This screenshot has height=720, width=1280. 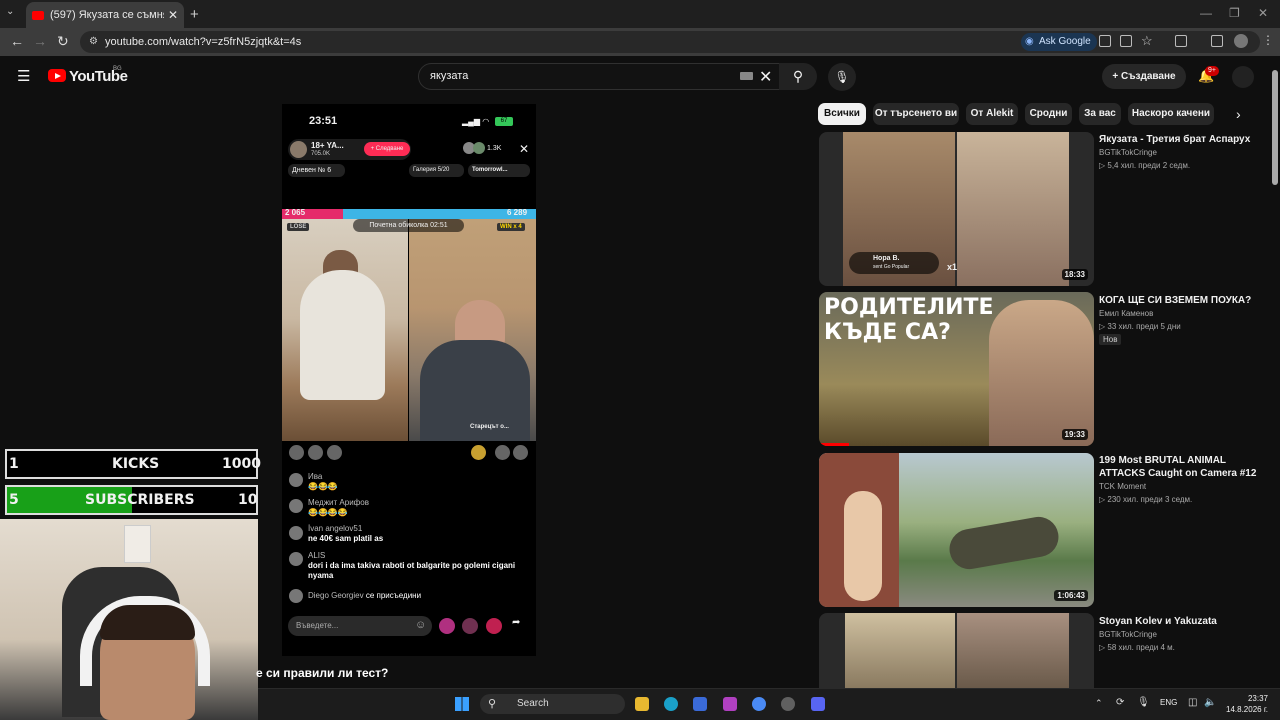 I want to click on close-window-button: ✕, so click(x=1263, y=13).